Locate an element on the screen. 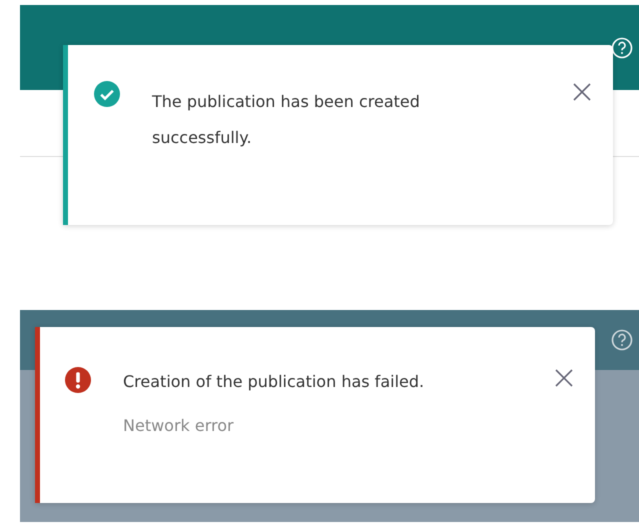  help-icon is located at coordinates (622, 340).